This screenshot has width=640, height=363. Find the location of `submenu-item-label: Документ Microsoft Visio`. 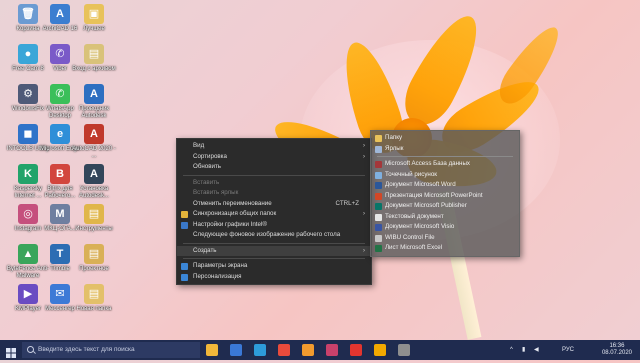

submenu-item-label: Документ Microsoft Visio is located at coordinates (420, 226).